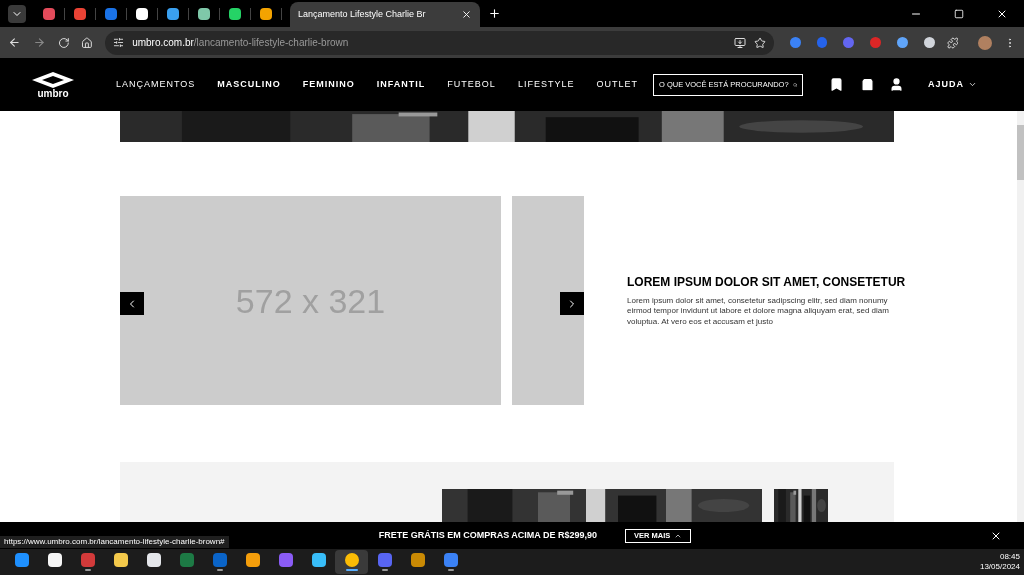 This screenshot has height=575, width=1024. I want to click on bookmark-star-icon, so click(759, 42).